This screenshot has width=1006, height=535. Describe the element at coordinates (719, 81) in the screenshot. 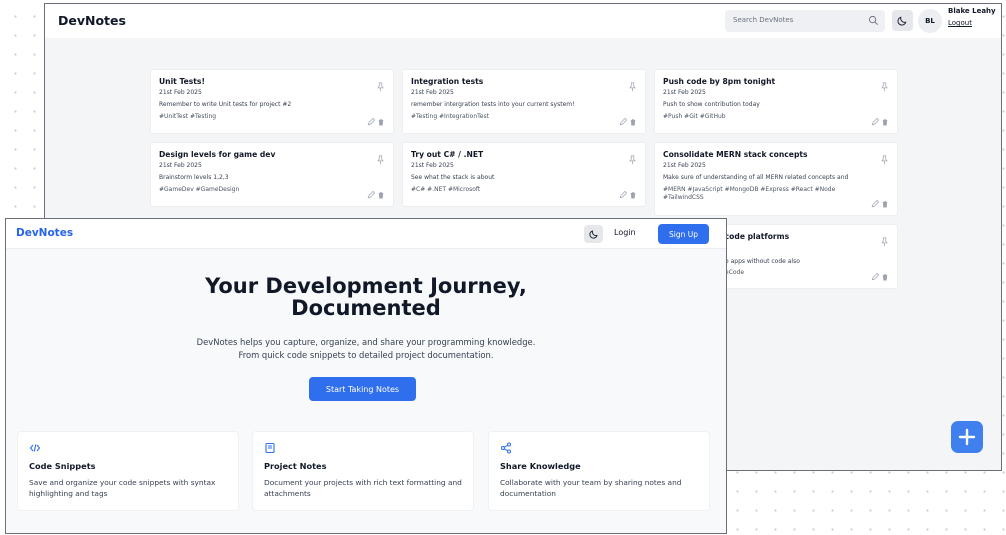

I see `note-title: Push code by 8pm tonight` at that location.